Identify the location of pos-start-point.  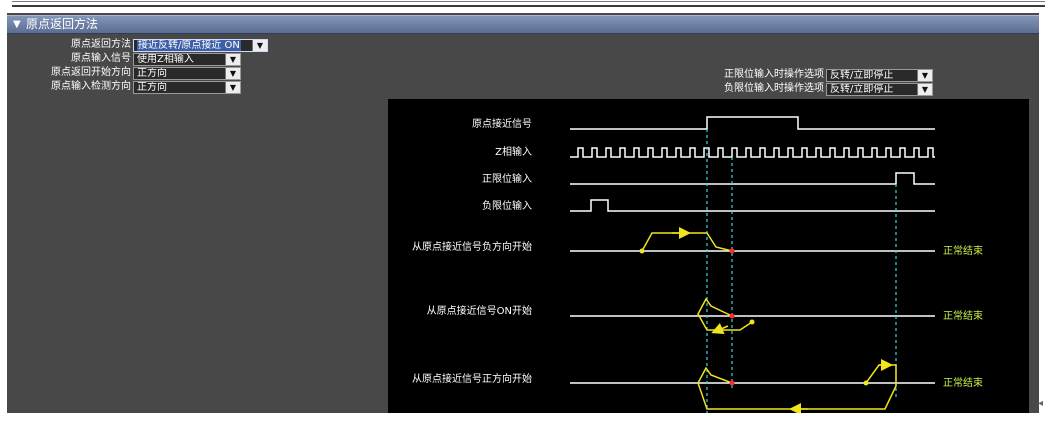
(866, 383).